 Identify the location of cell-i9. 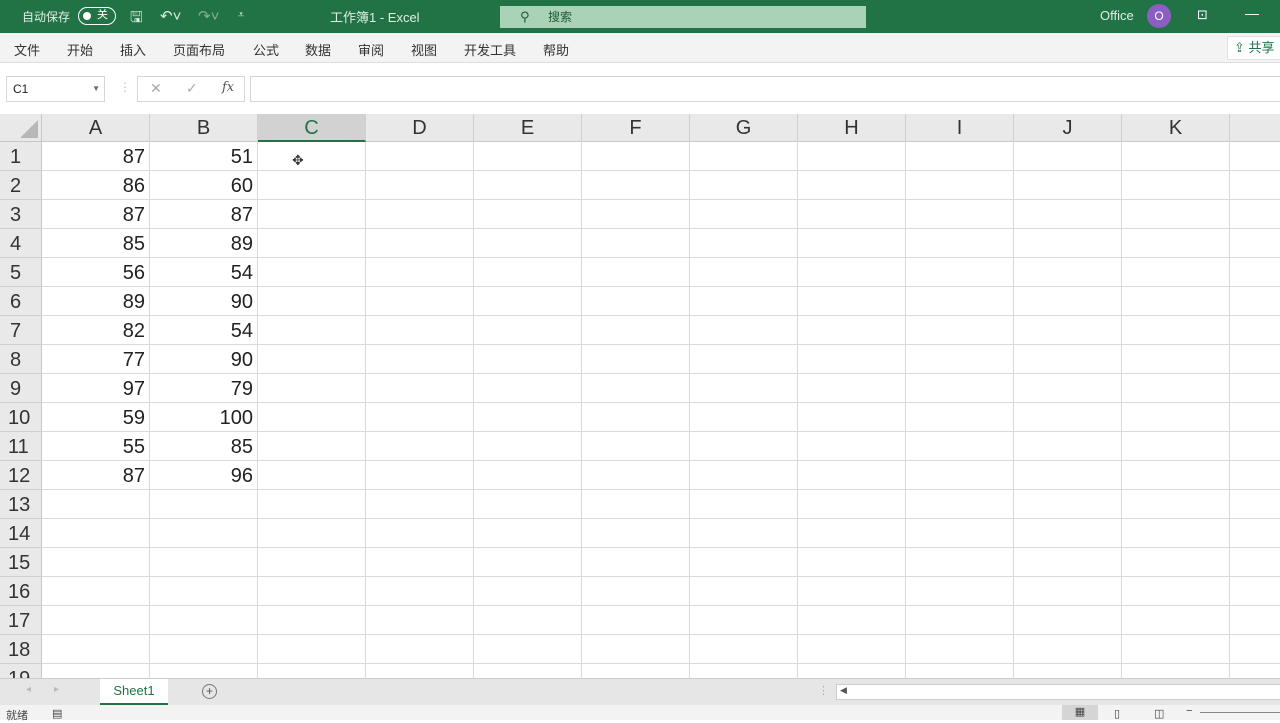
(960, 388).